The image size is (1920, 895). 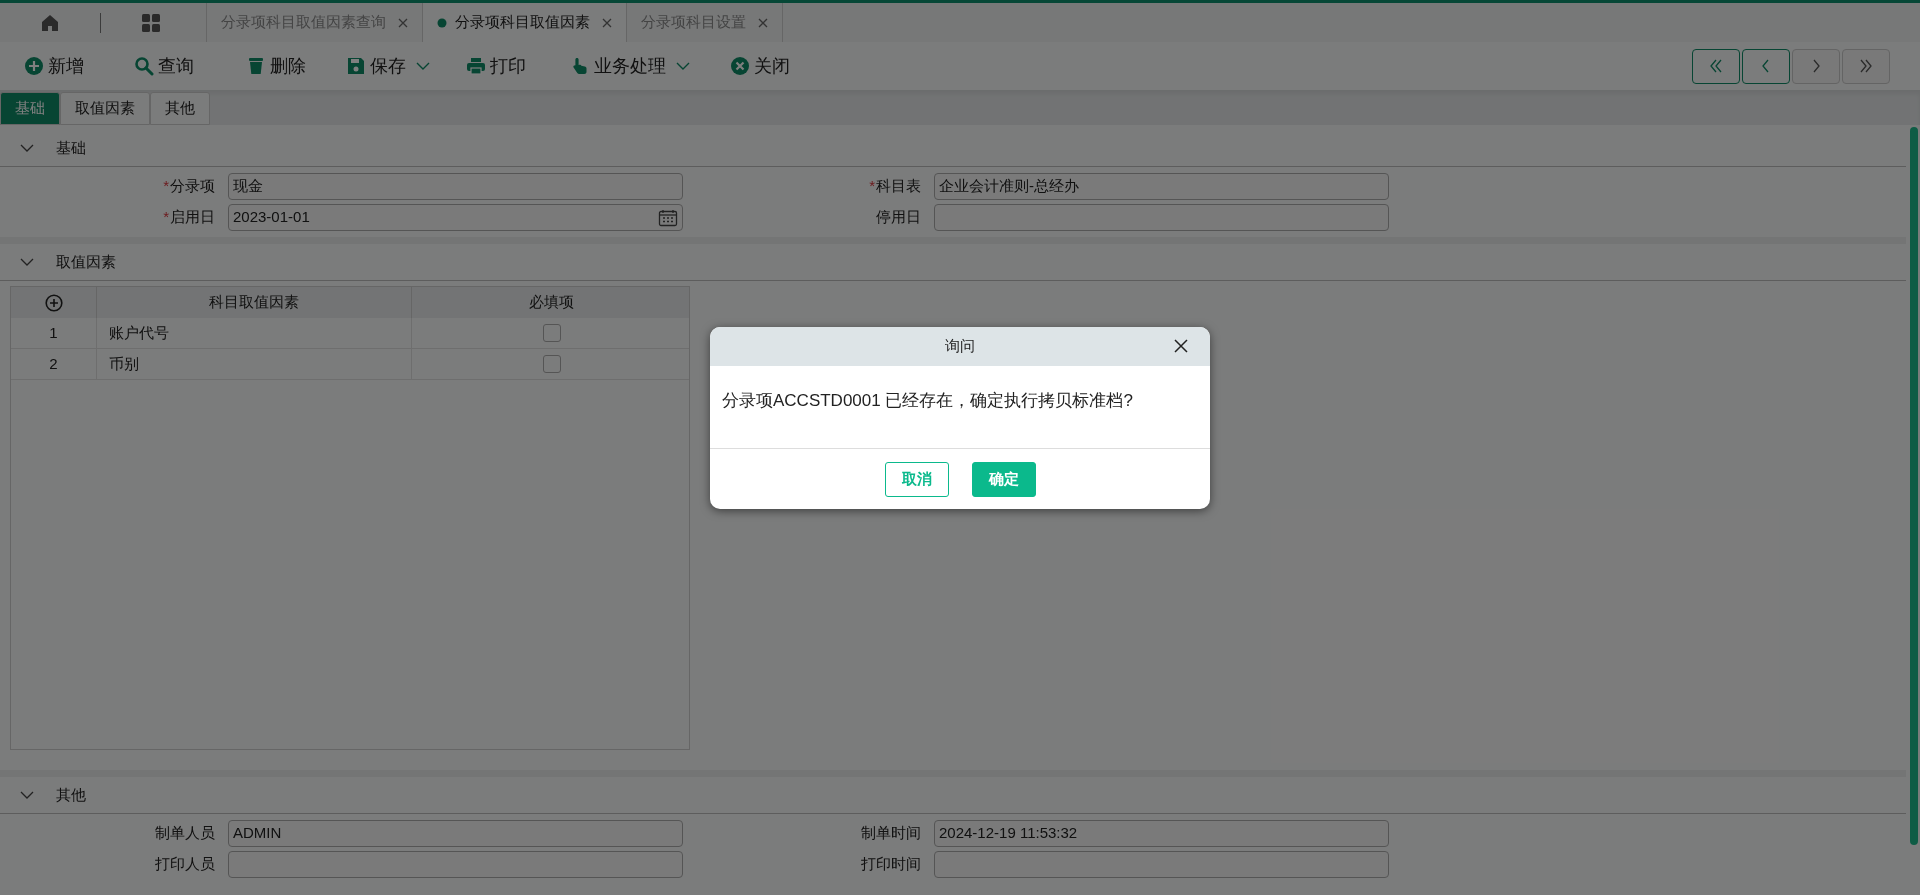 What do you see at coordinates (151, 22) in the screenshot?
I see `grid-icon` at bounding box center [151, 22].